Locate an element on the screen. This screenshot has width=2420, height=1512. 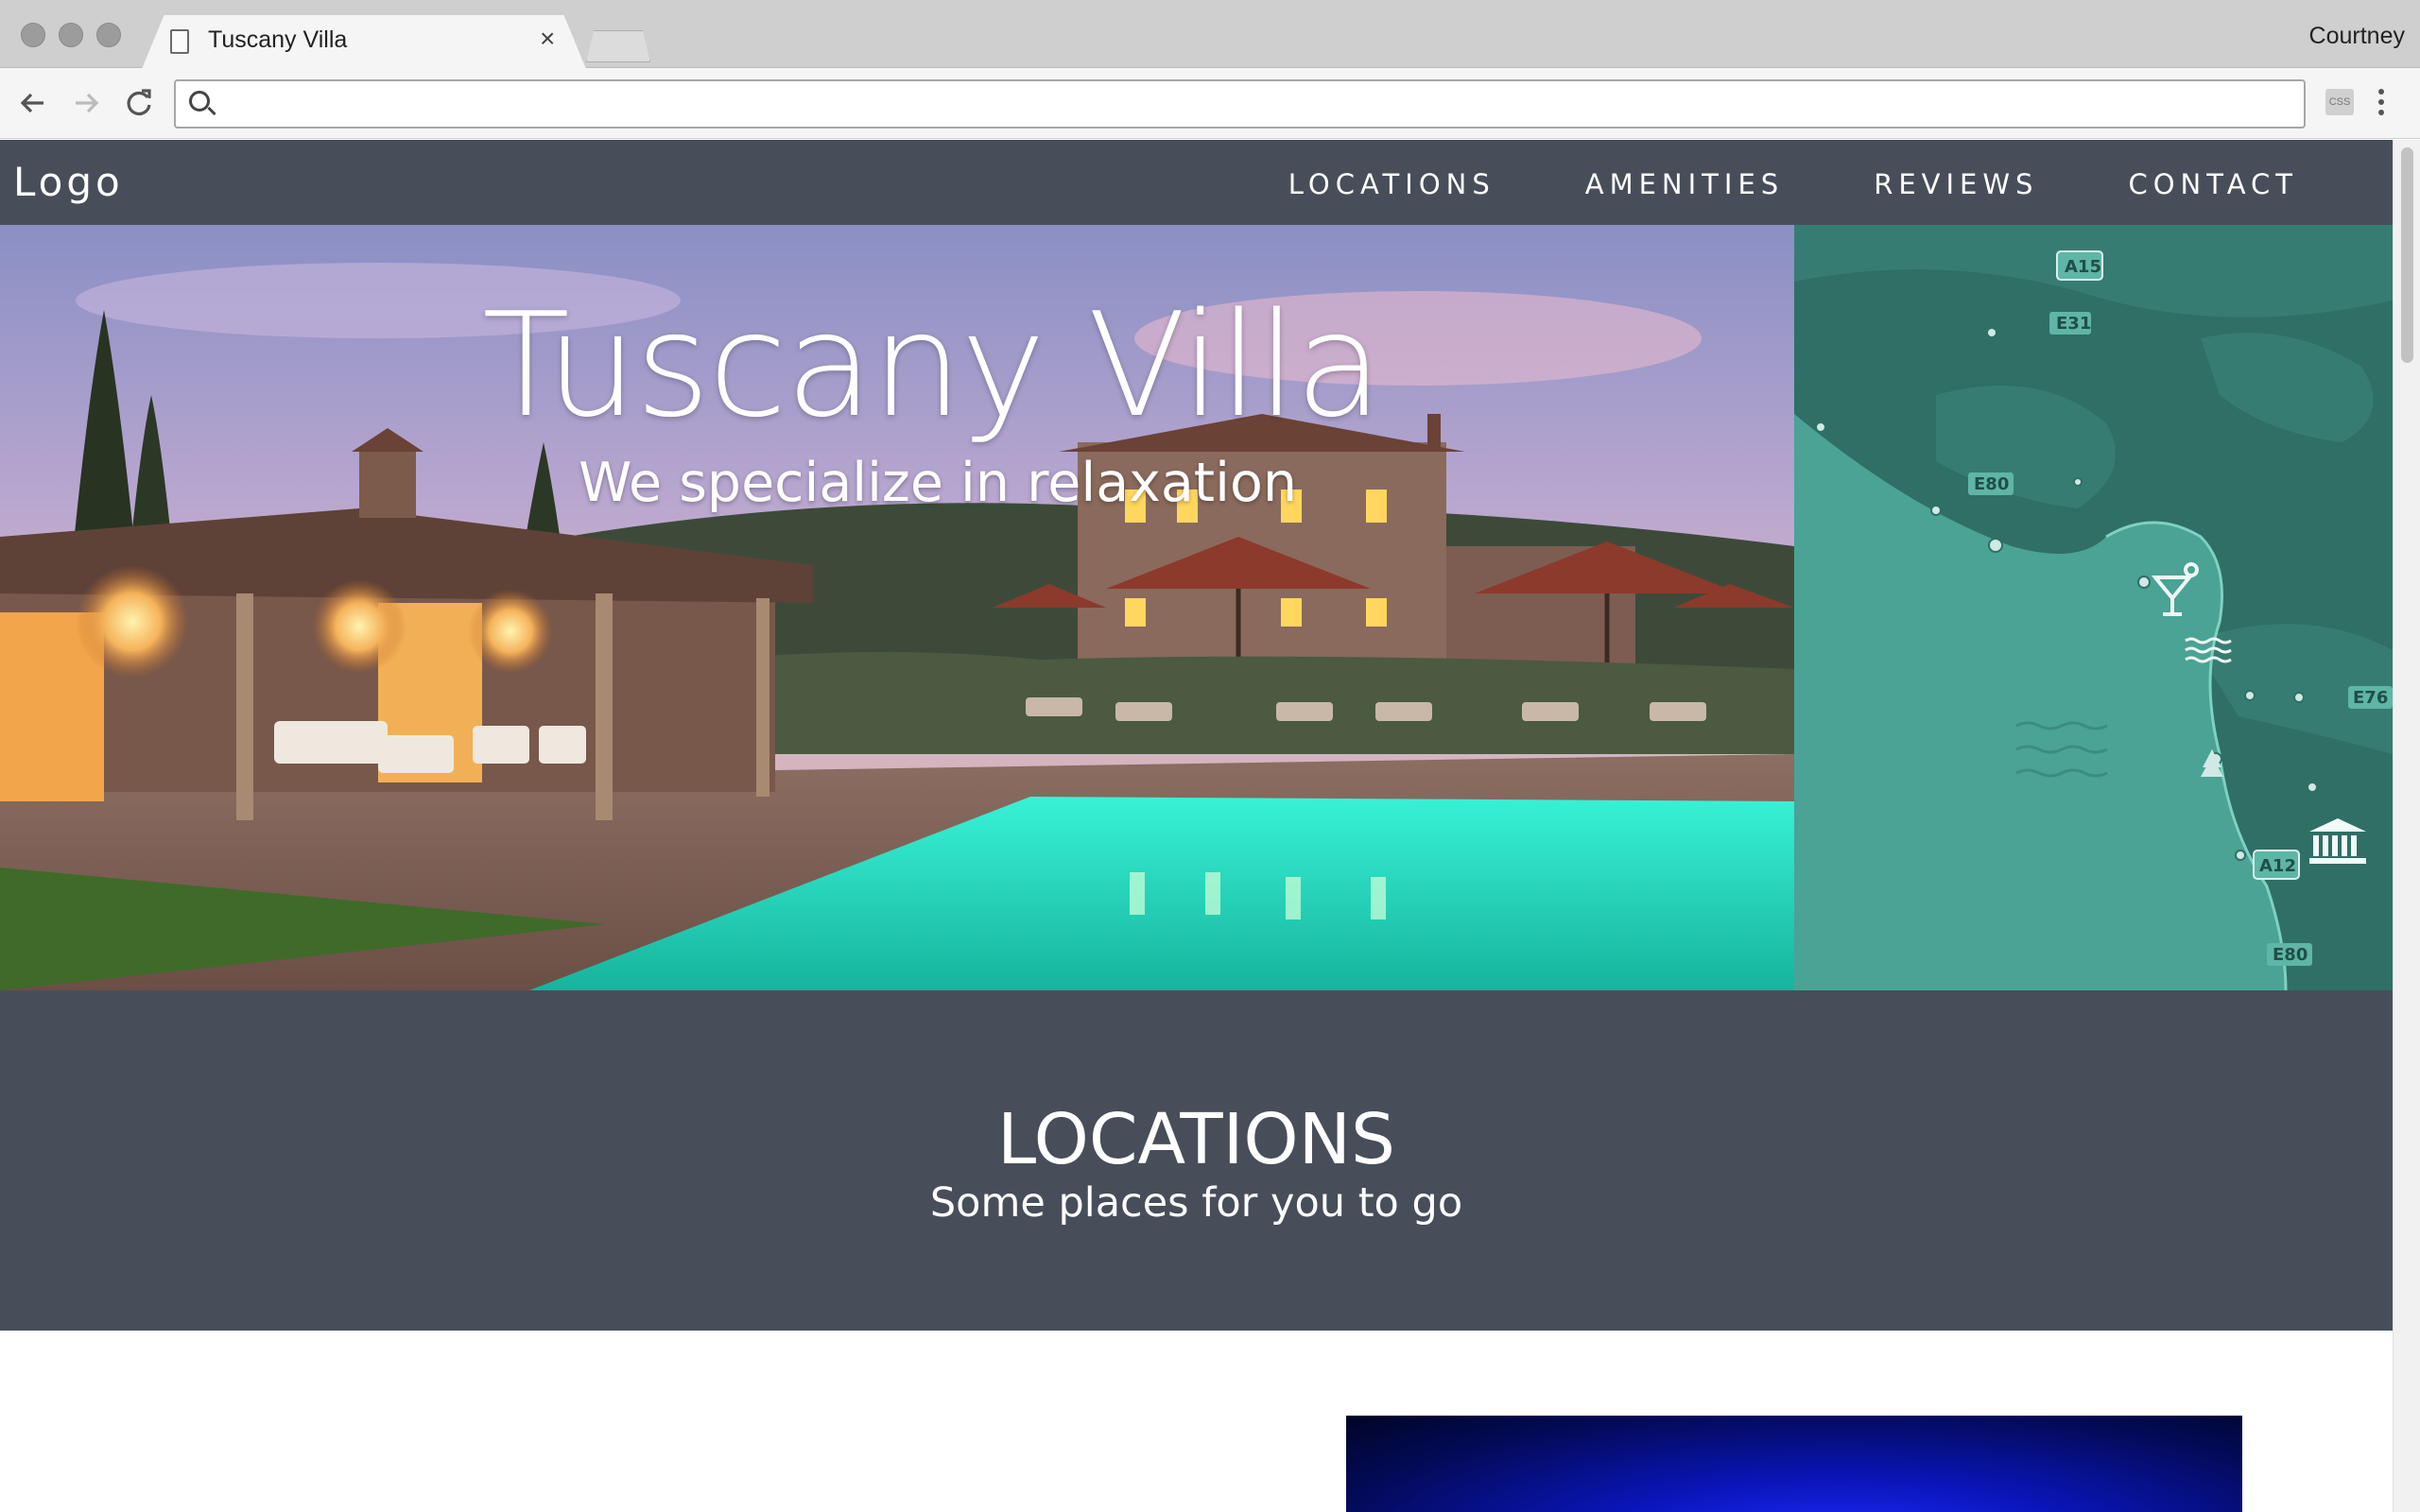
tab-close-button: × is located at coordinates (547, 39).